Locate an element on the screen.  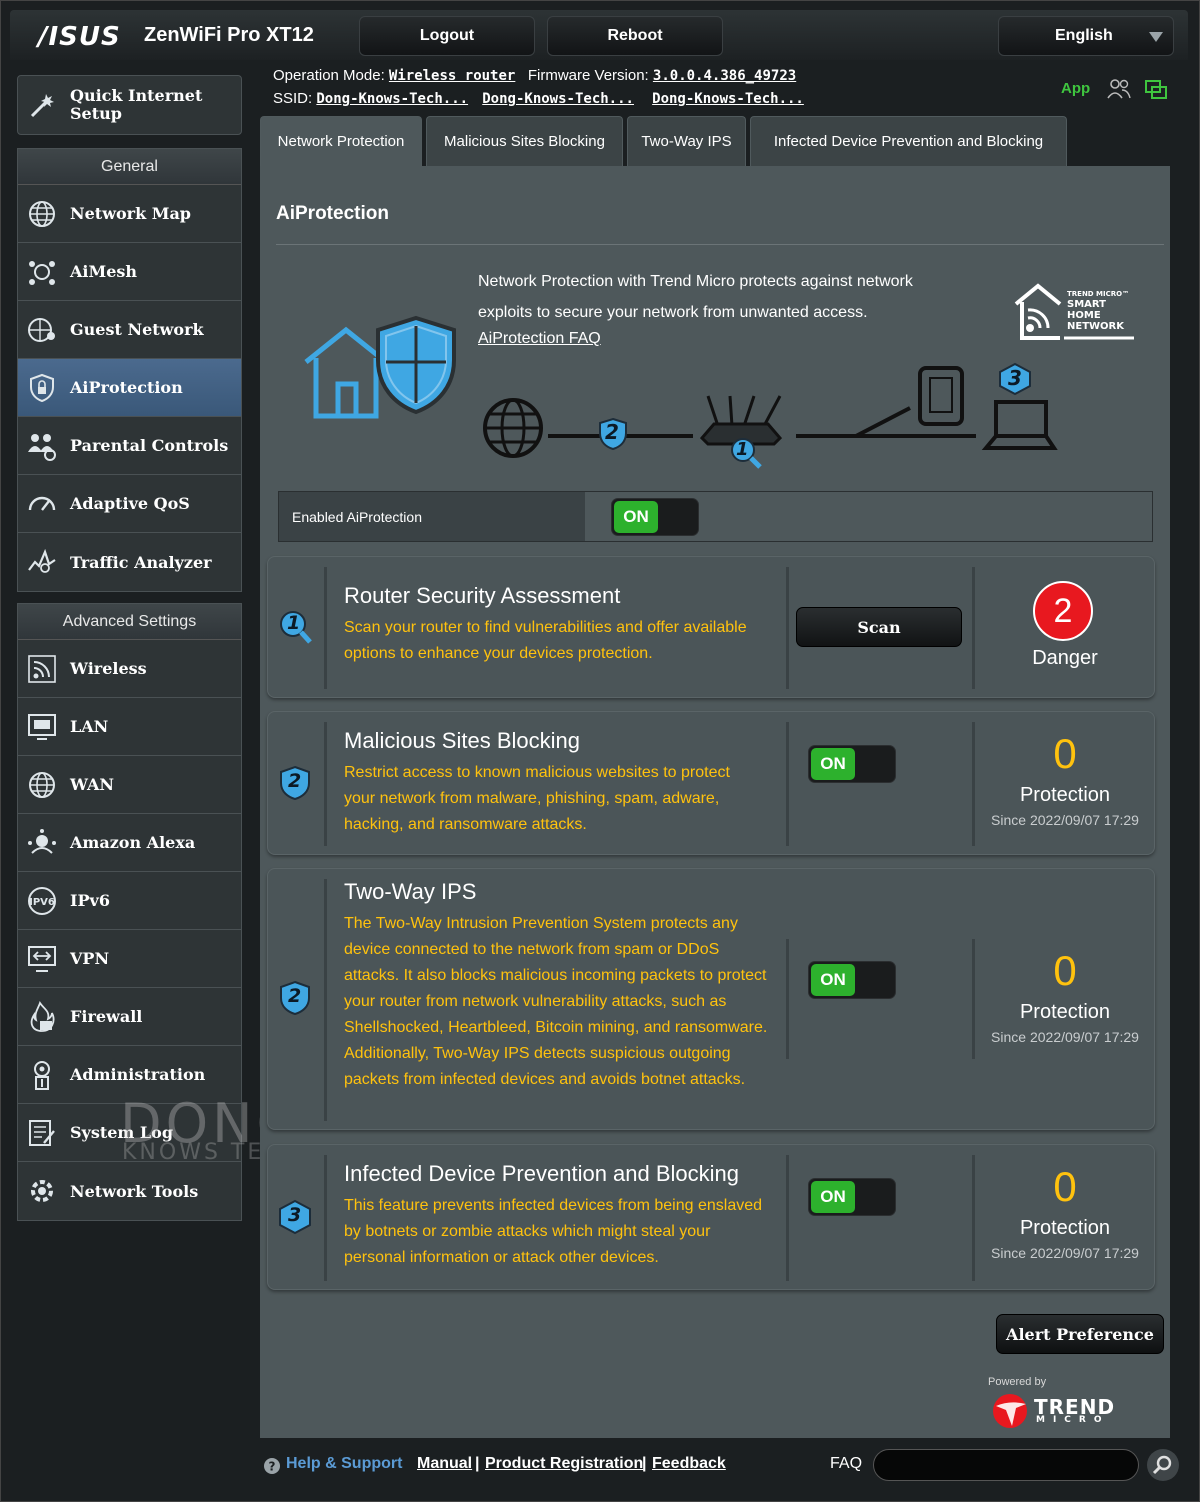
svg-text: IPV6 is located at coordinates (42, 902).